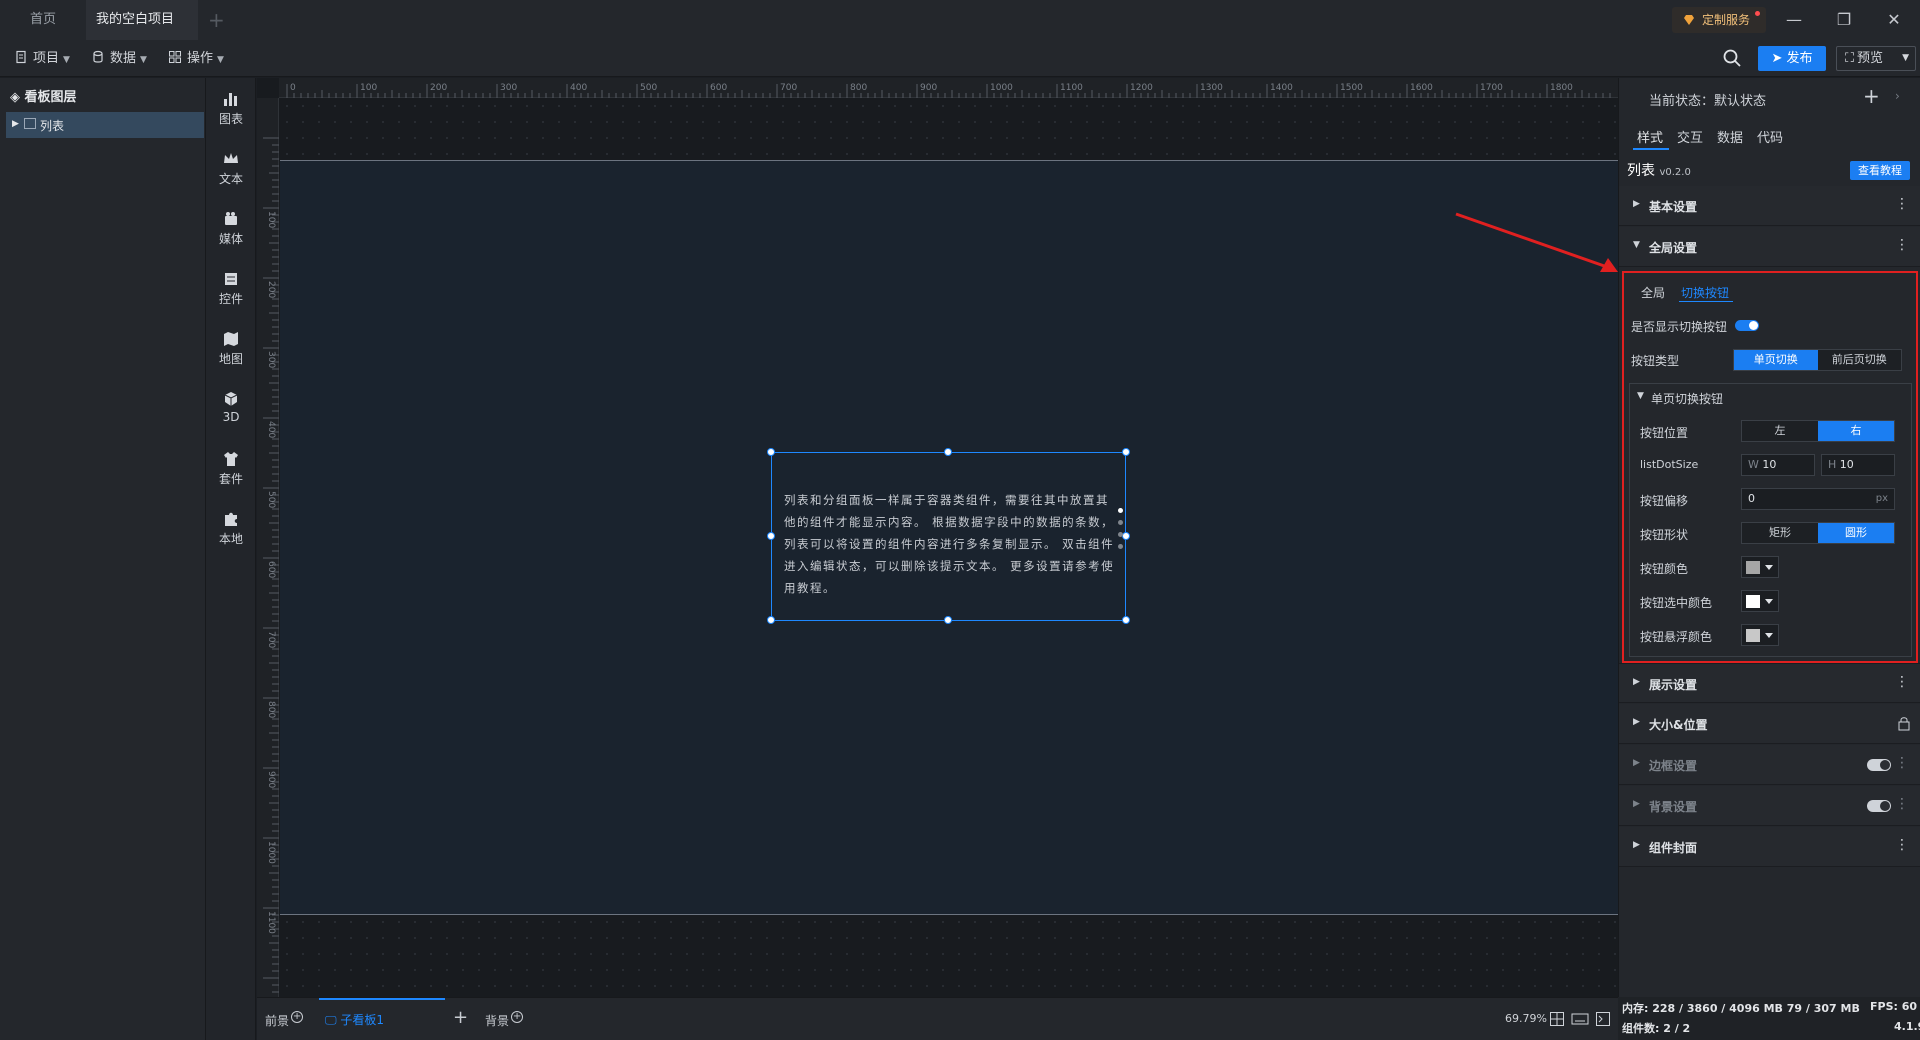 The height and width of the screenshot is (1040, 1920). What do you see at coordinates (231, 108) in the screenshot?
I see `component-chart: 图表` at bounding box center [231, 108].